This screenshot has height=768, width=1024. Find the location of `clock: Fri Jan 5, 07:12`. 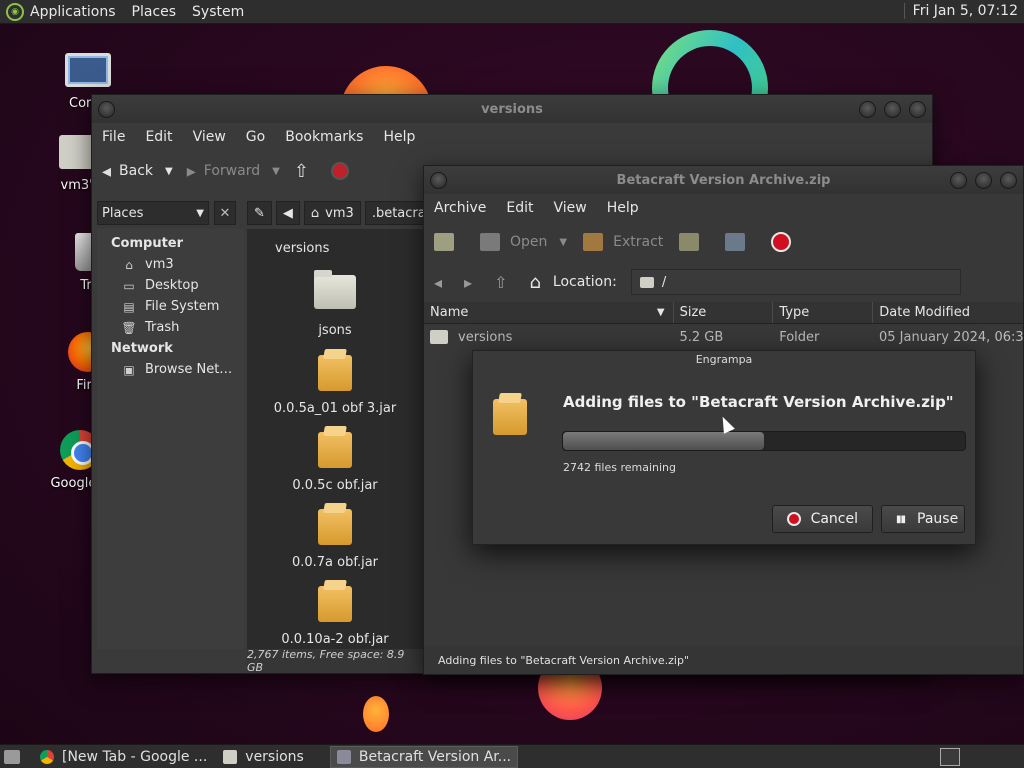

clock: Fri Jan 5, 07:12 is located at coordinates (960, 11).